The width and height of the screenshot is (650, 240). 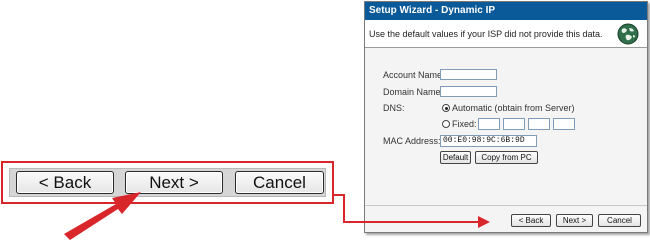 What do you see at coordinates (412, 211) in the screenshot?
I see `connector-arrow` at bounding box center [412, 211].